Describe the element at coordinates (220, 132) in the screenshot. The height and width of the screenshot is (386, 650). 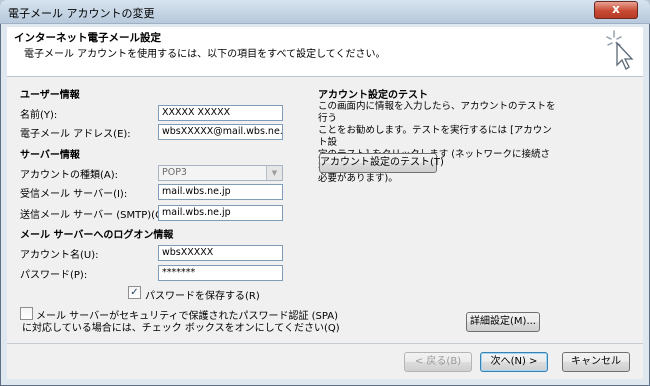
I see `email-input: wbsXXXXX@mail.wbs.ne.jp` at that location.